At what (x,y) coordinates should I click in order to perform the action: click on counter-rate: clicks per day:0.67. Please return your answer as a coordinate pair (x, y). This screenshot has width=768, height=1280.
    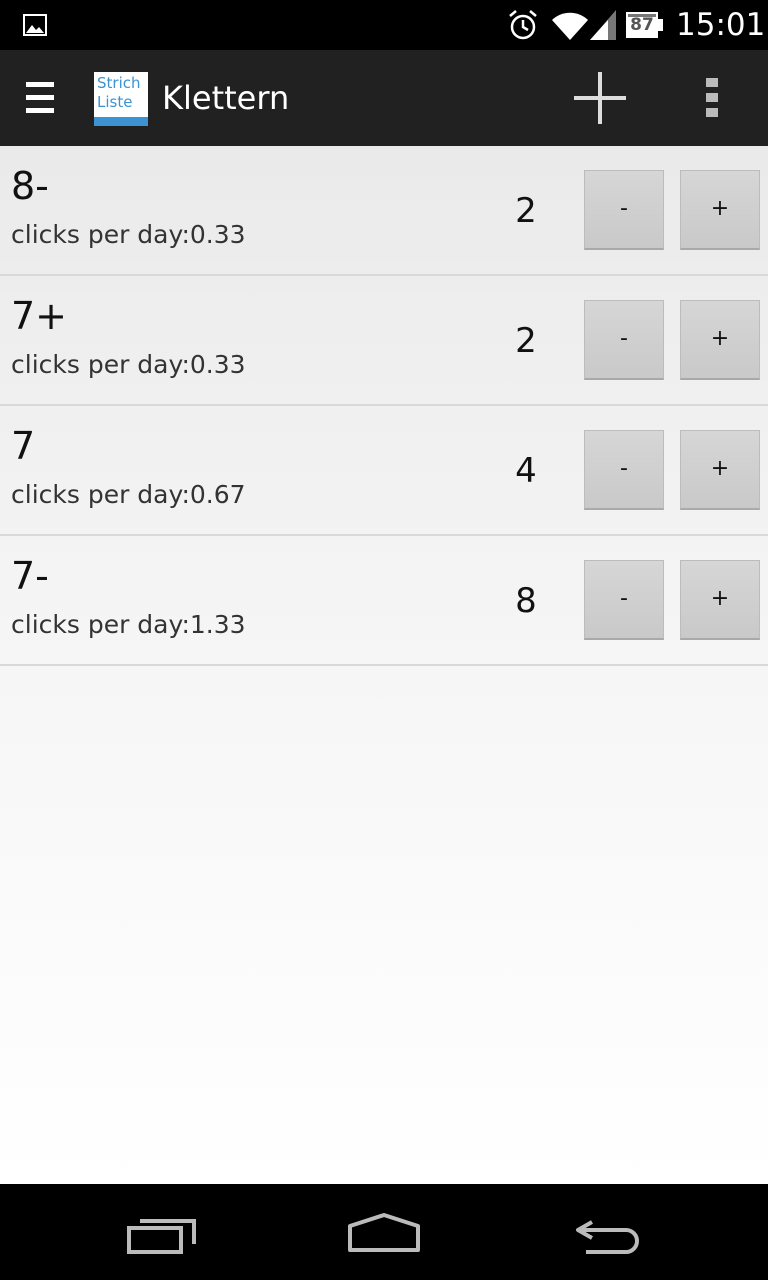
    Looking at the image, I should click on (128, 495).